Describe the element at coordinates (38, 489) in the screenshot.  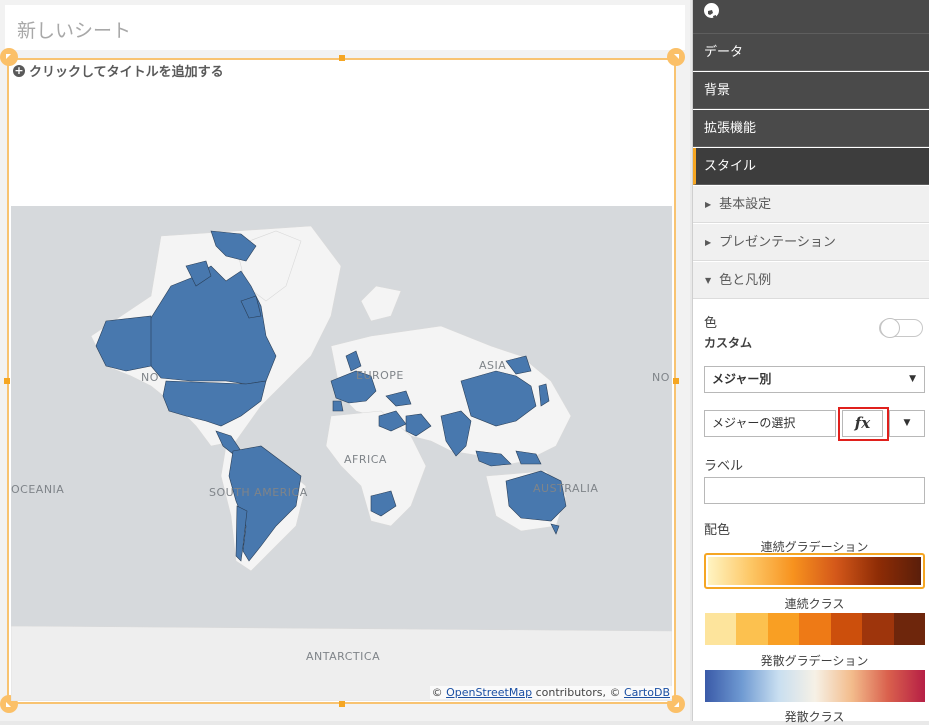
I see `map-label-oceania: OCEANIA` at that location.